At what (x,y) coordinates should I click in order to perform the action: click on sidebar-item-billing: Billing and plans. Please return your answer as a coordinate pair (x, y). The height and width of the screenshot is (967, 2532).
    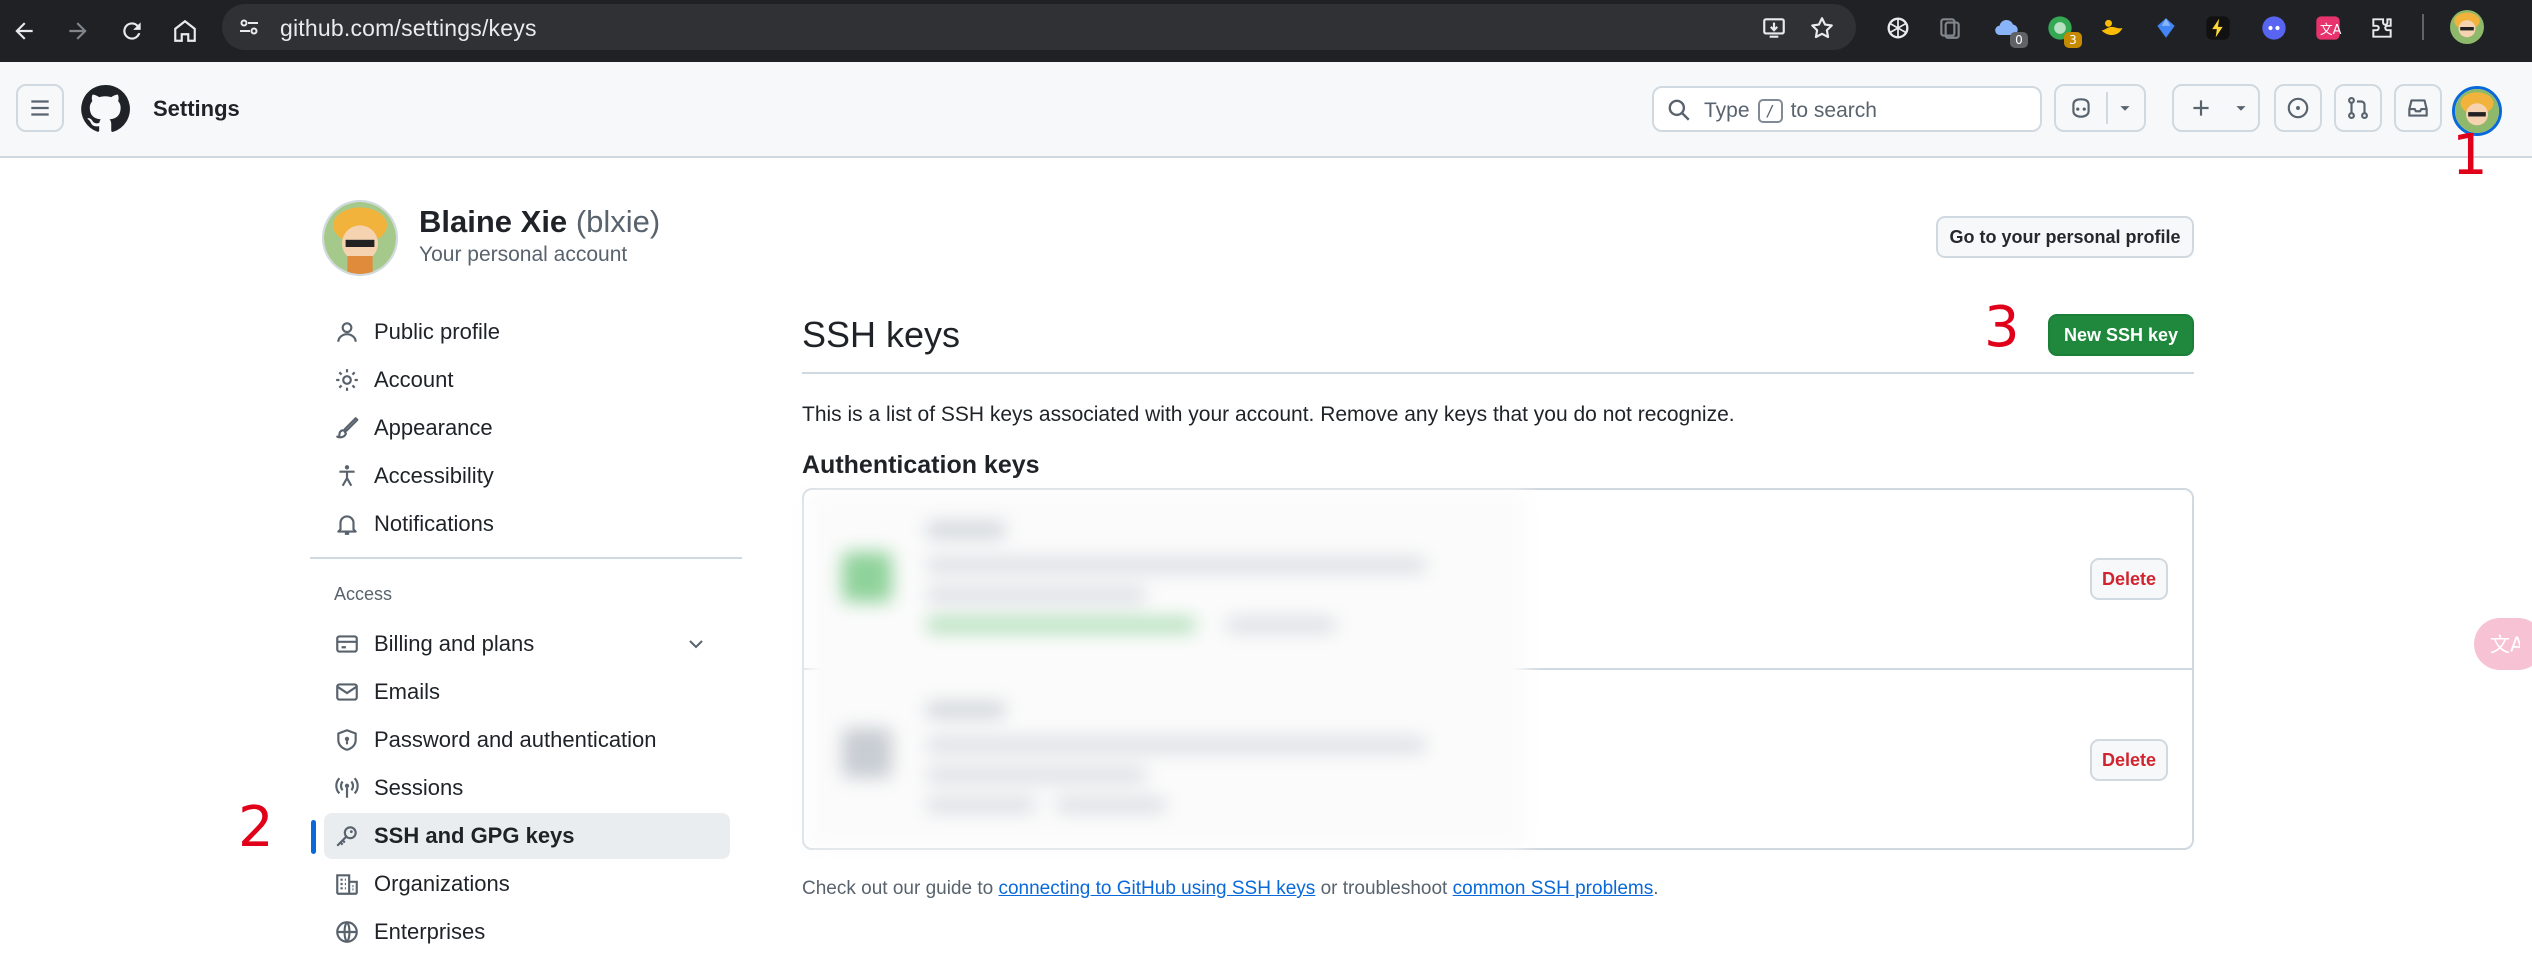
    Looking at the image, I should click on (527, 644).